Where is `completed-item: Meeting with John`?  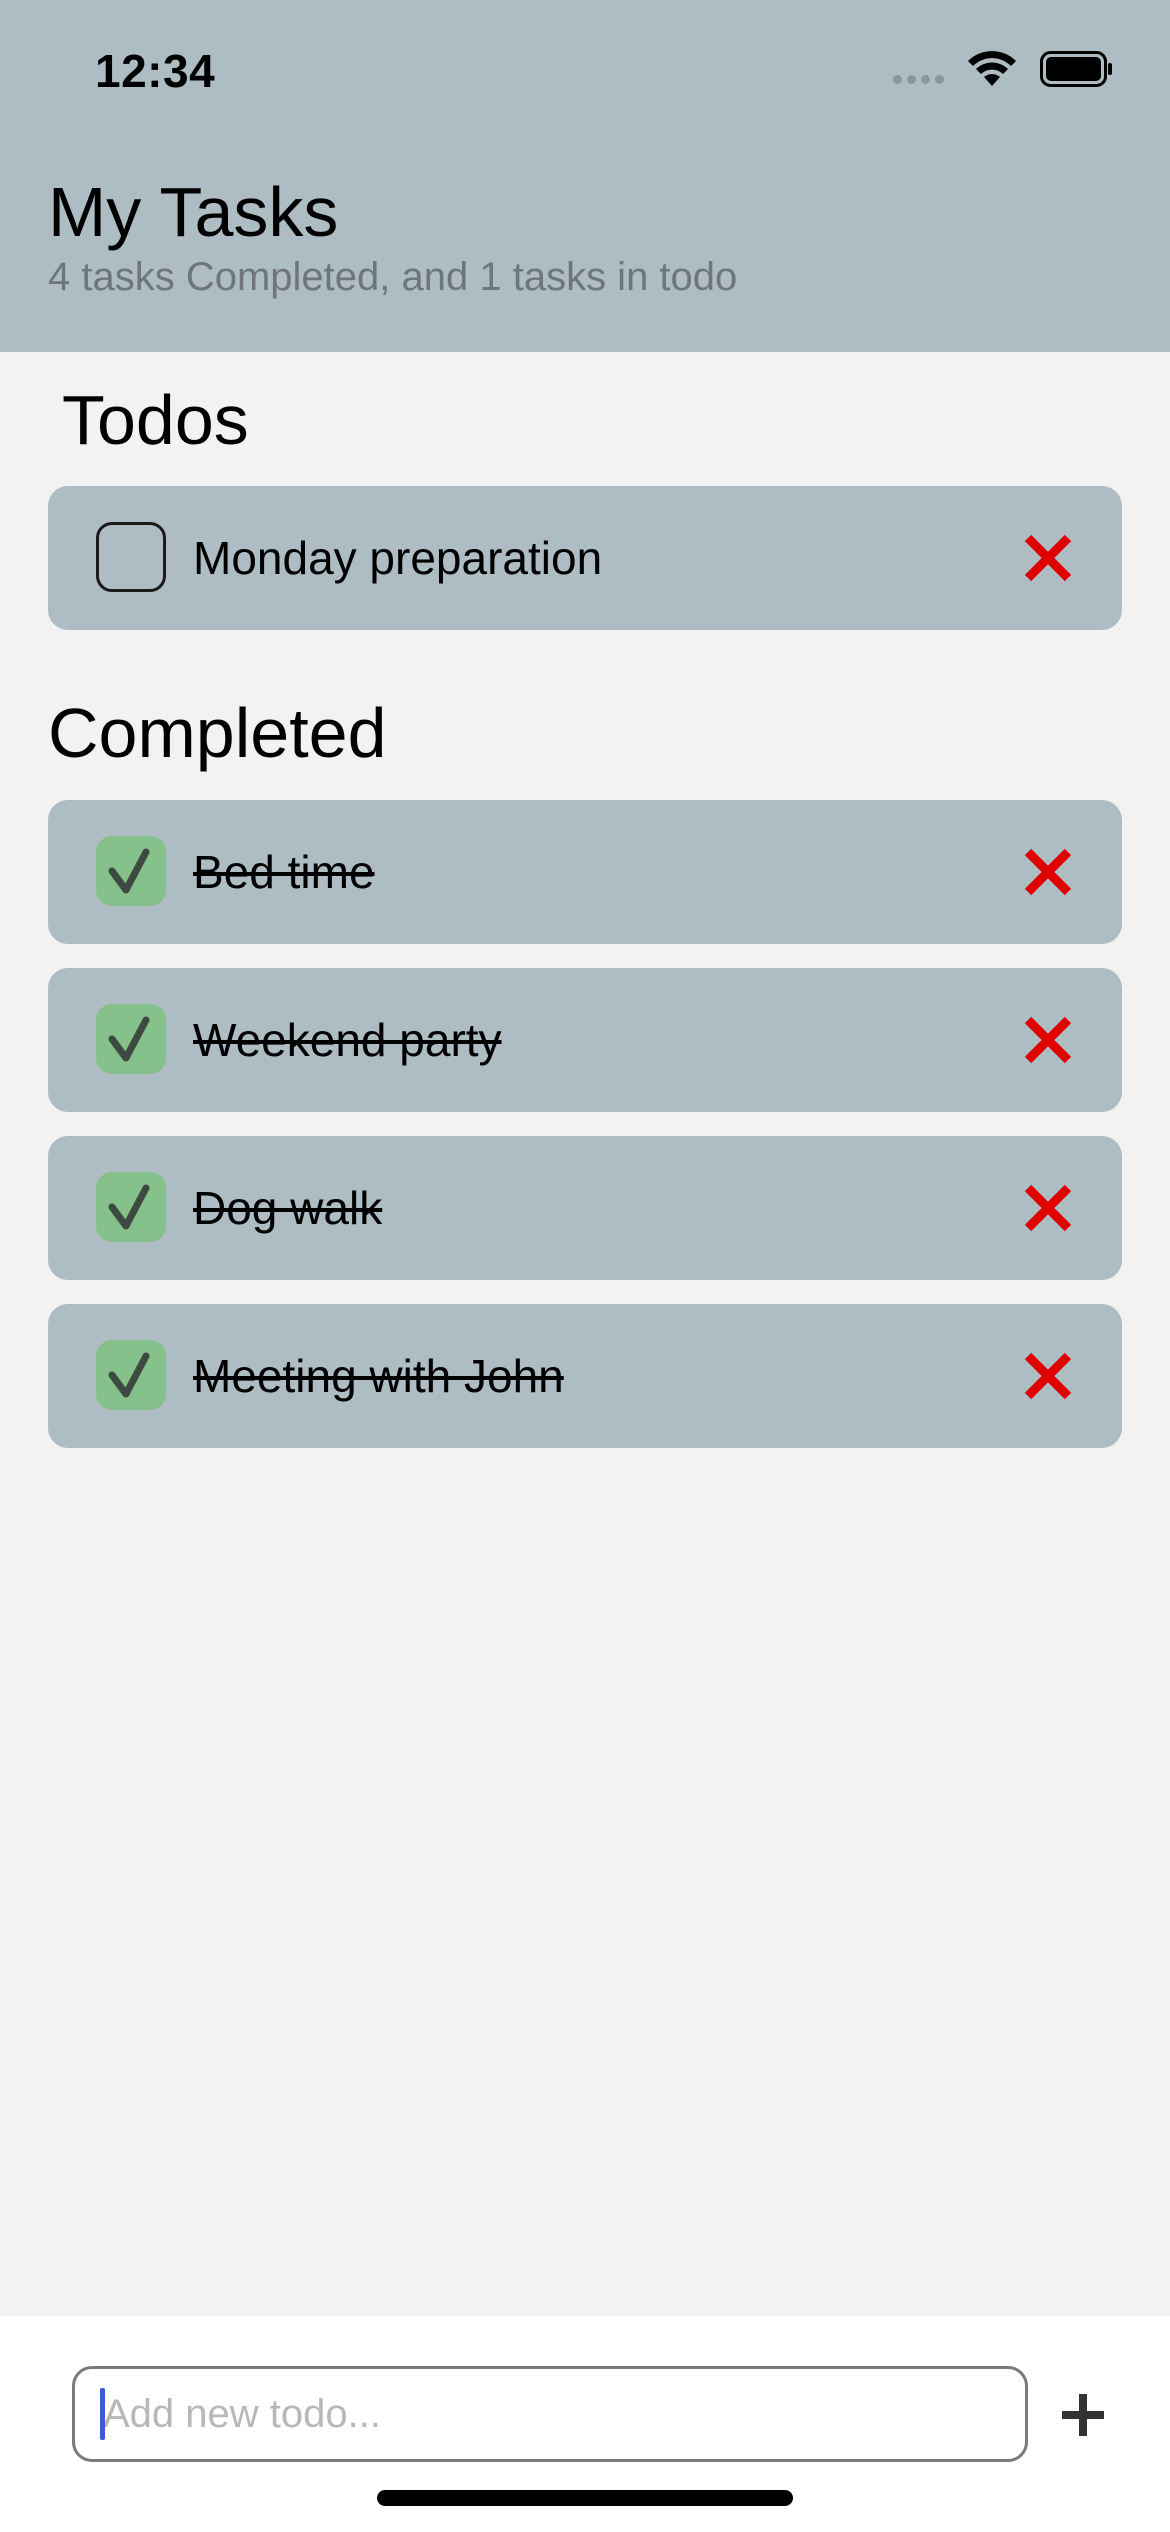
completed-item: Meeting with John is located at coordinates (585, 1376).